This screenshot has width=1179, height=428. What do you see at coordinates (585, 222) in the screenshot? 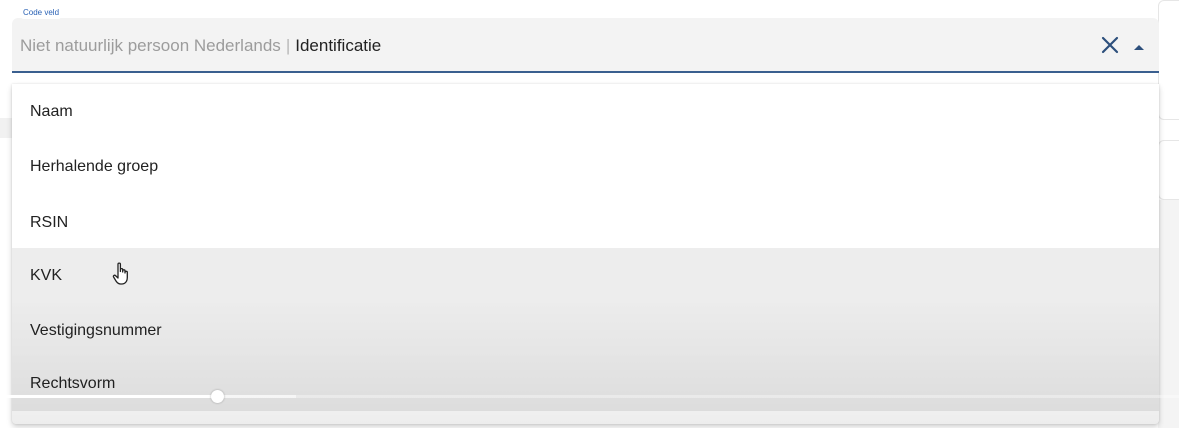
I see `dropdown-option-rsin: RSIN` at bounding box center [585, 222].